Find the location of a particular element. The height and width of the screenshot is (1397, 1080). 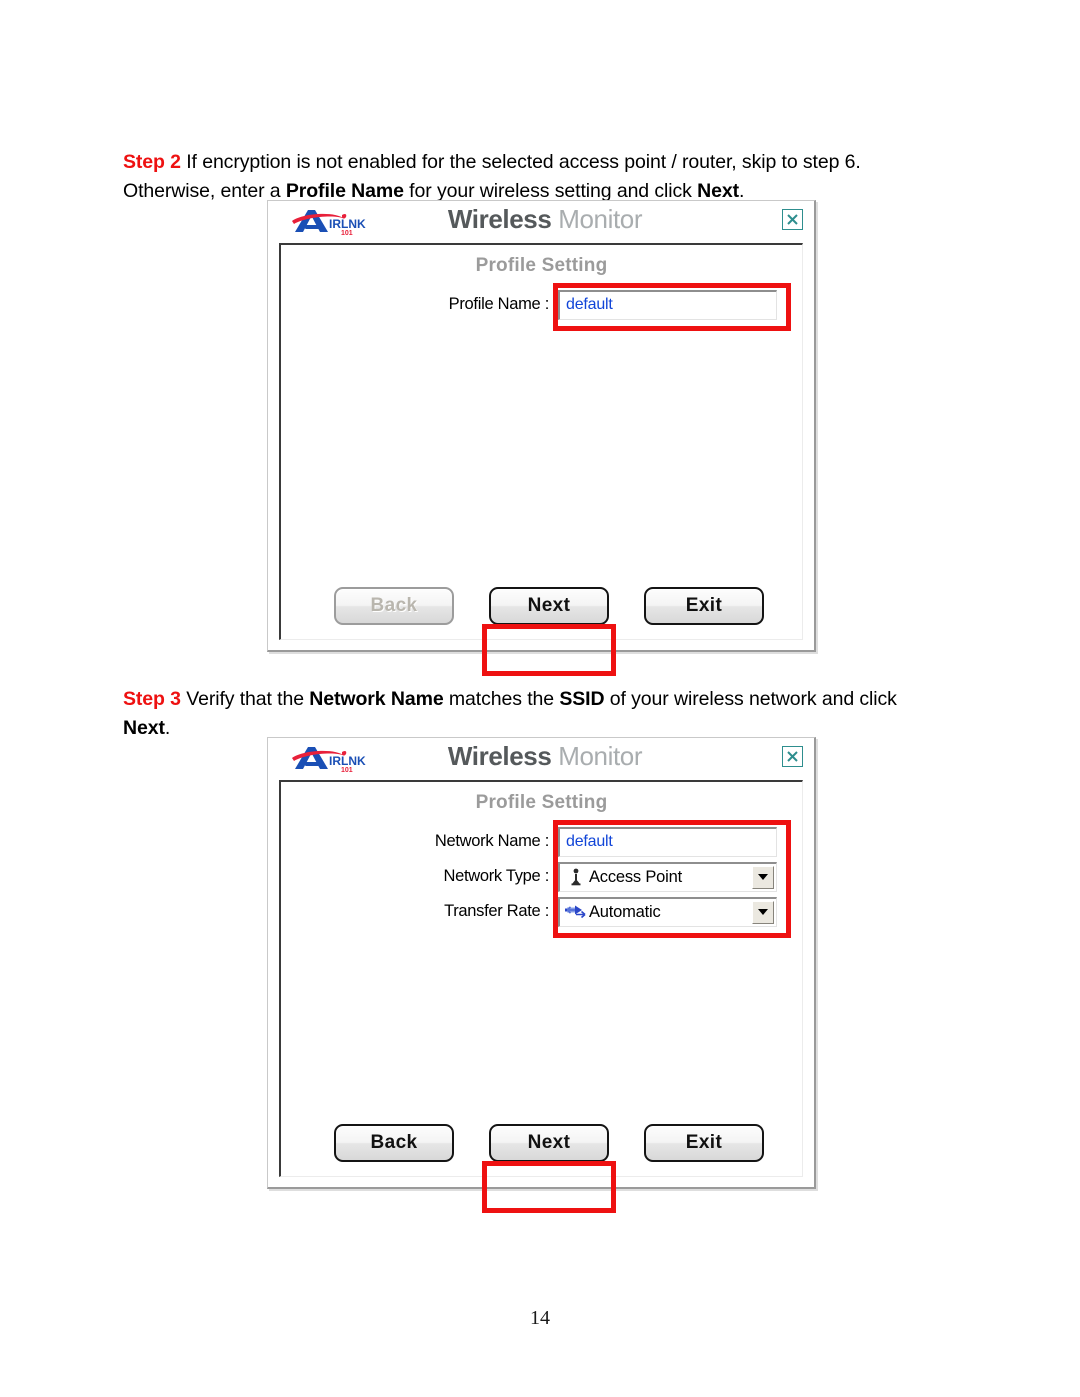

network-type-control: Access Point is located at coordinates (667, 876).